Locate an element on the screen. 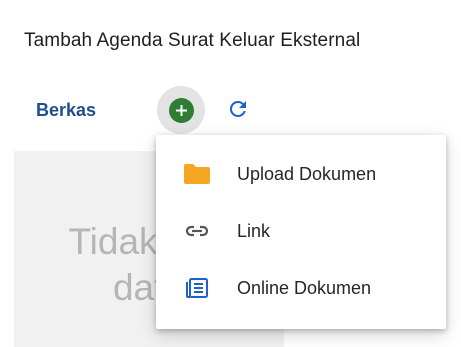 The width and height of the screenshot is (461, 347). menu-item-label: Link is located at coordinates (254, 231).